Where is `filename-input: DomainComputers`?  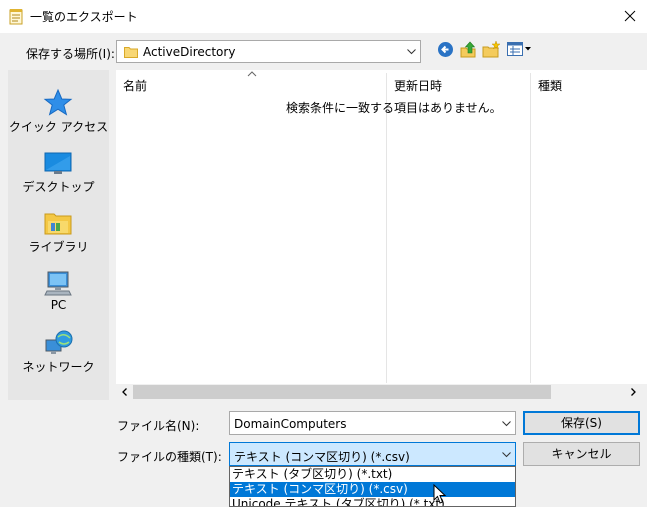
filename-input: DomainComputers is located at coordinates (372, 423).